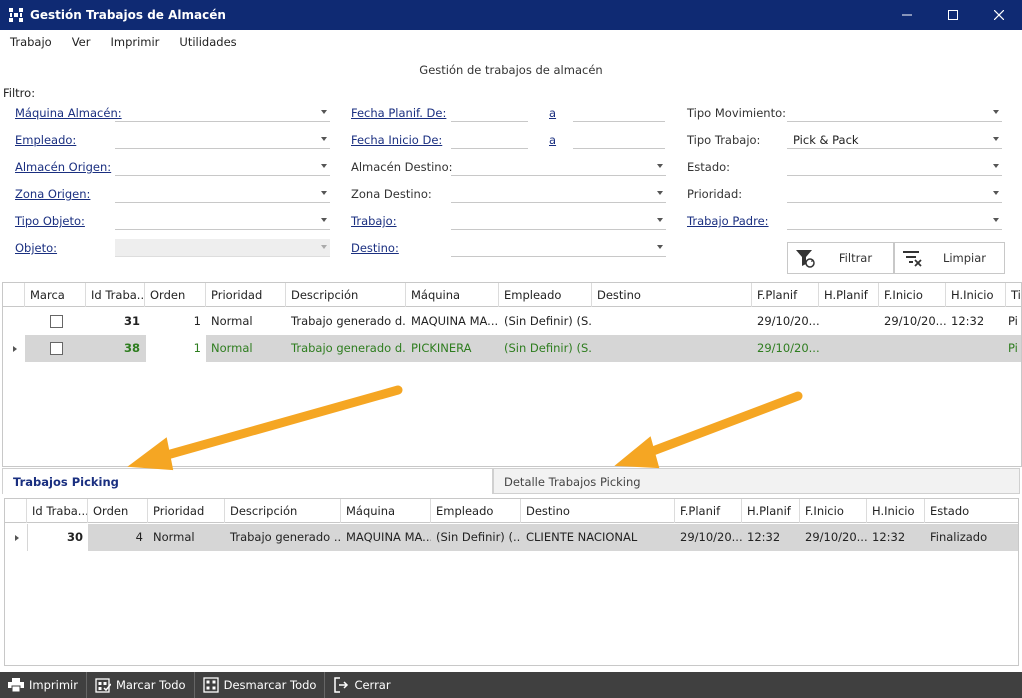 The image size is (1022, 698). What do you see at coordinates (894, 167) in the screenshot?
I see `estado-combo` at bounding box center [894, 167].